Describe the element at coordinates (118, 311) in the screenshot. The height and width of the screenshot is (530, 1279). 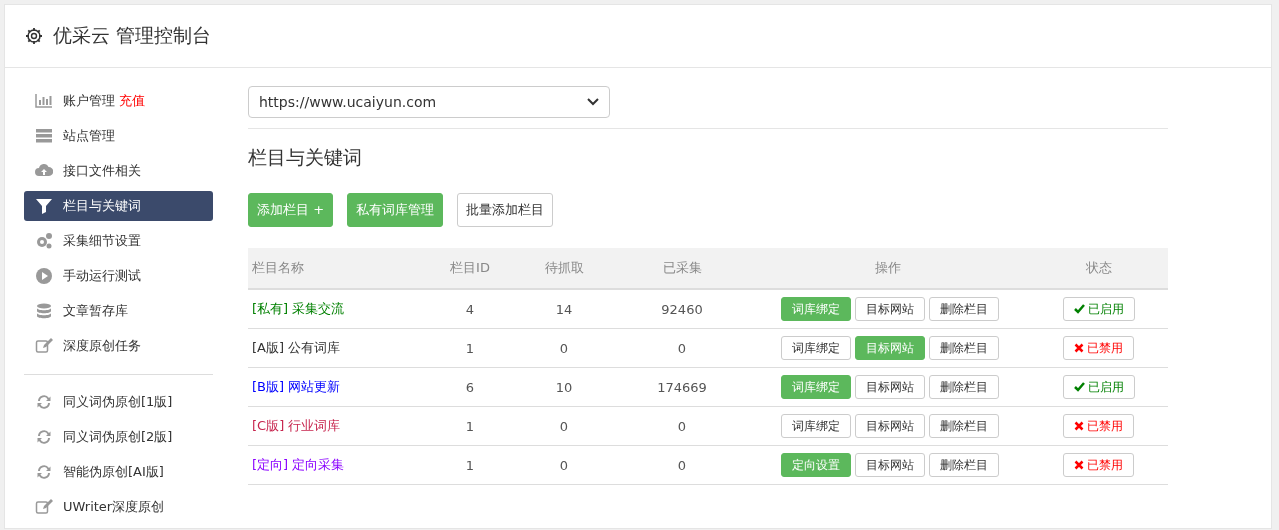
I see `sidebar-item: 文章暂存库` at that location.